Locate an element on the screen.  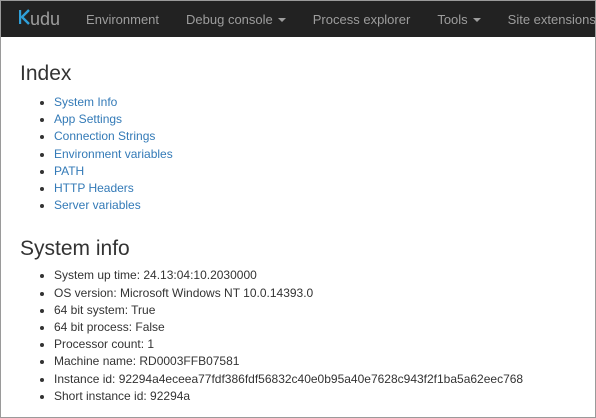
system-info-heading: System info is located at coordinates (75, 249).